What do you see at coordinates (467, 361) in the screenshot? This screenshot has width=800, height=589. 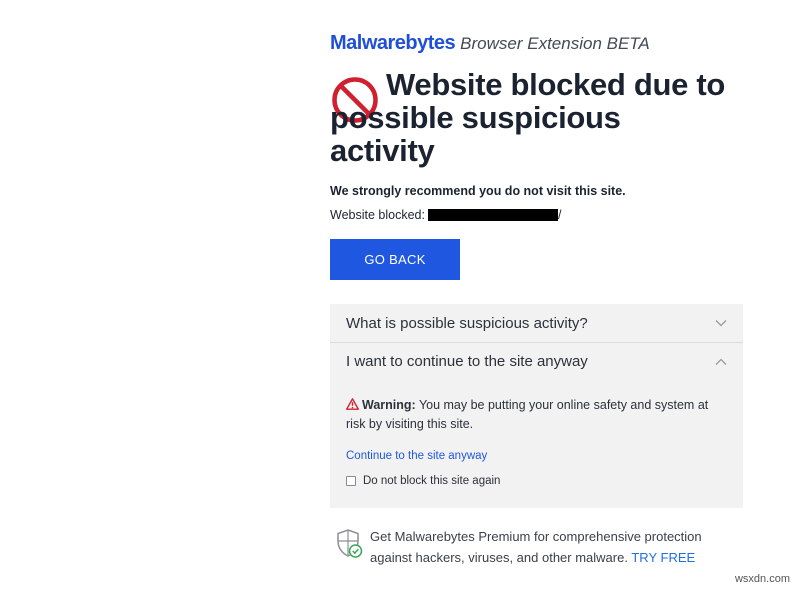 I see `accordion-item-label: I want to continue to the site anyway` at bounding box center [467, 361].